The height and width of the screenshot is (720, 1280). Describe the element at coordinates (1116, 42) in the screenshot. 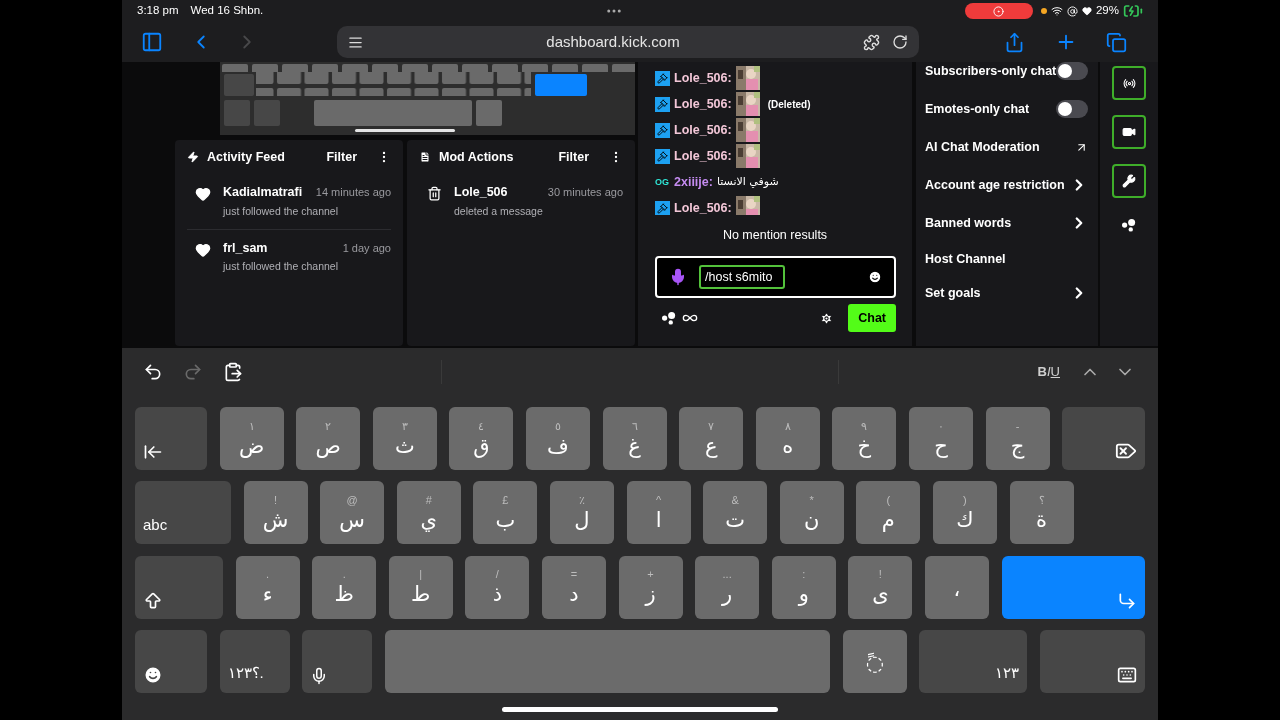

I see `tabs-icon` at that location.